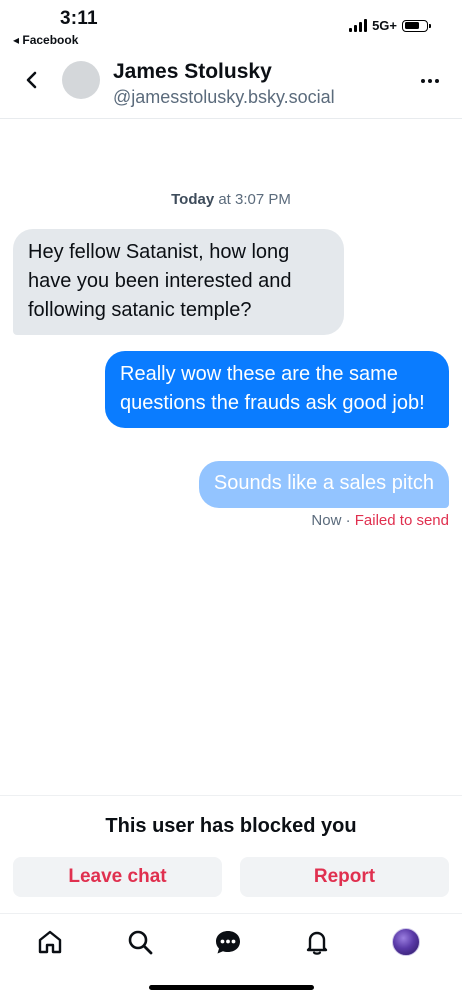 This screenshot has height=1000, width=462. What do you see at coordinates (231, 25) in the screenshot?
I see `status-bar: 3:11 ◂ Facebook 5G+` at bounding box center [231, 25].